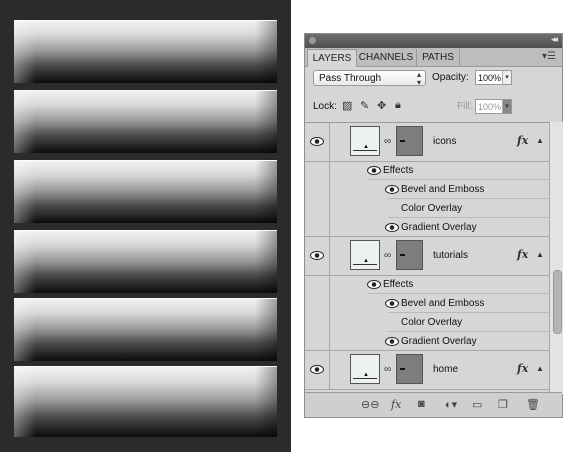  I want to click on panel-tabs: LAYERS CHANNELS PATHS ▾☰, so click(433, 57).